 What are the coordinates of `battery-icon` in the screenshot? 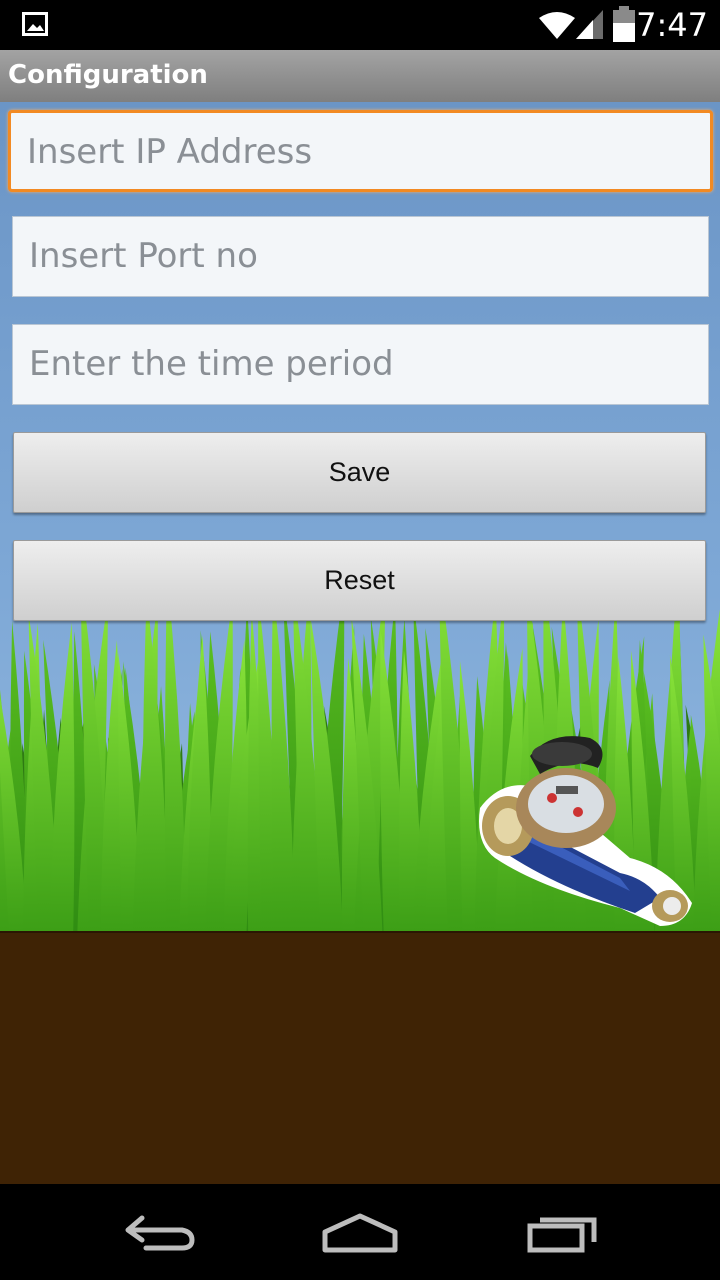 It's located at (624, 24).